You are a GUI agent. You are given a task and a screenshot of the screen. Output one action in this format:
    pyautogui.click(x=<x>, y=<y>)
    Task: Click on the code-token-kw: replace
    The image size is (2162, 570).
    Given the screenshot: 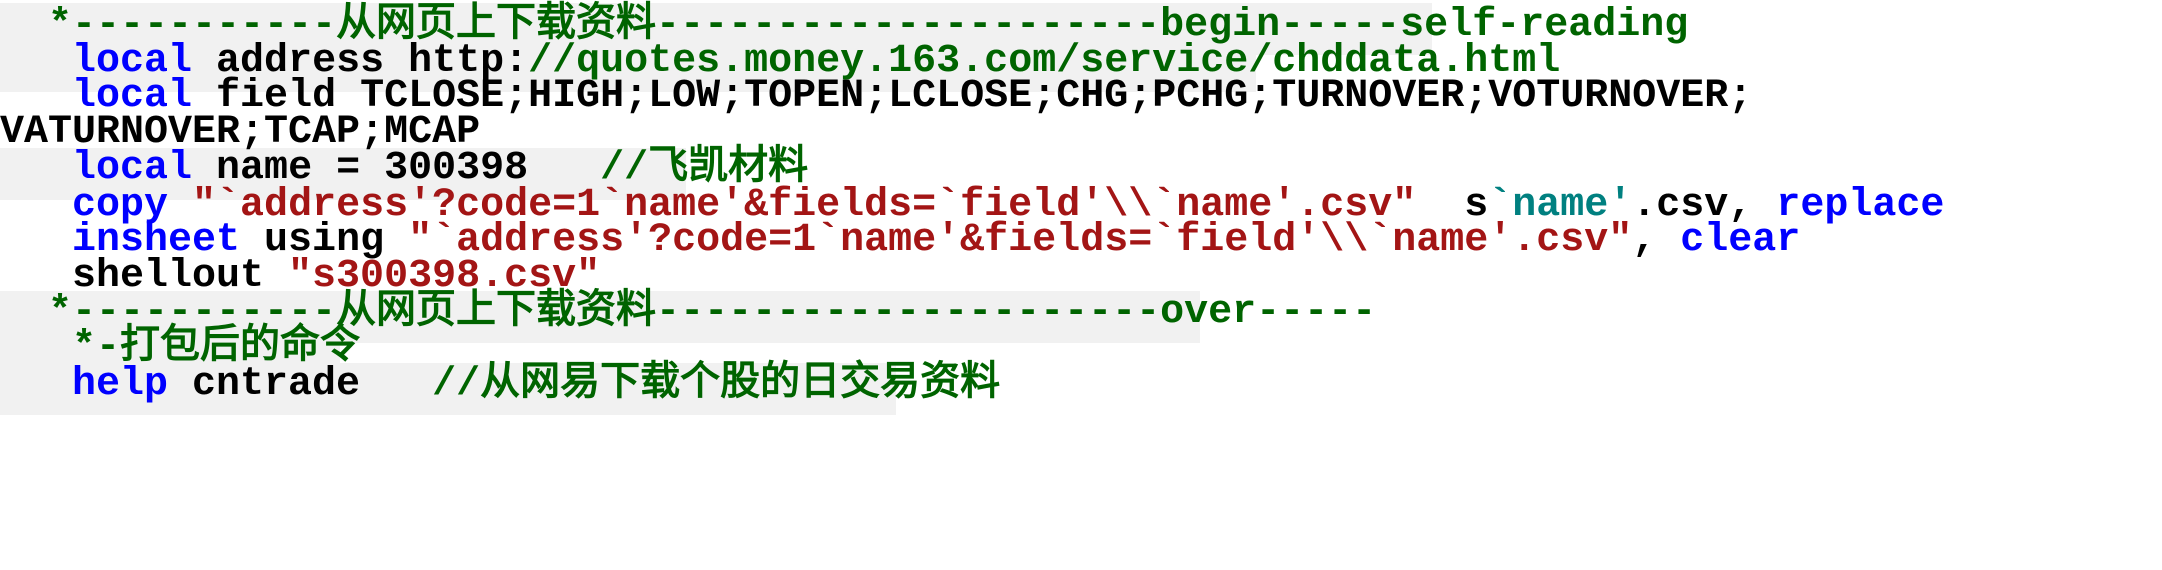 What is the action you would take?
    pyautogui.click(x=1860, y=205)
    